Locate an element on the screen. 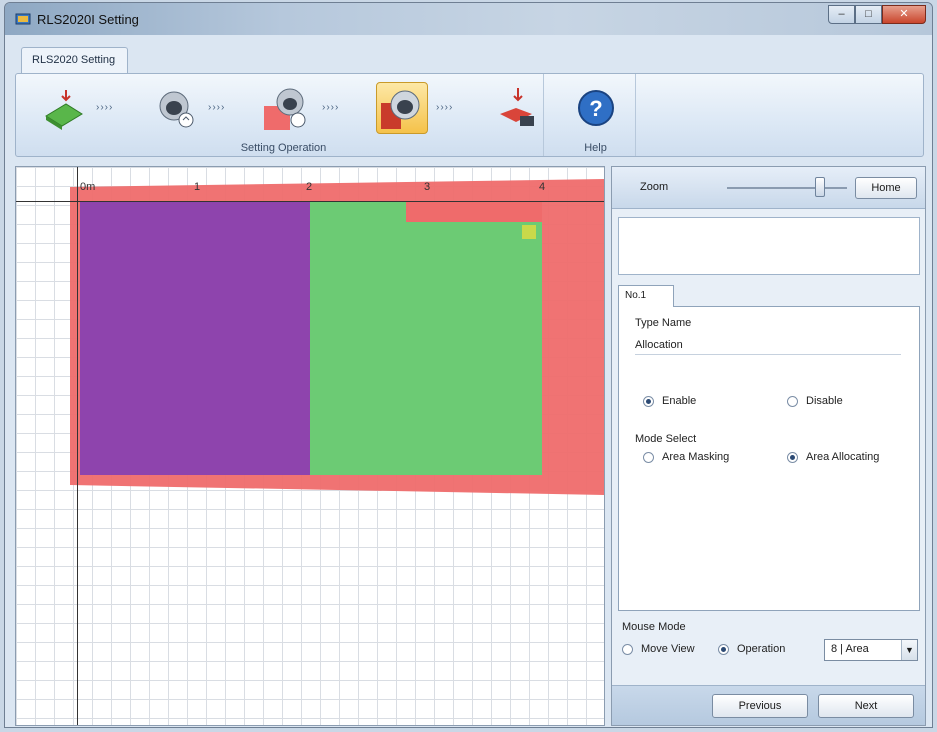 This screenshot has width=937, height=732. disable-radio-dot is located at coordinates (792, 401).